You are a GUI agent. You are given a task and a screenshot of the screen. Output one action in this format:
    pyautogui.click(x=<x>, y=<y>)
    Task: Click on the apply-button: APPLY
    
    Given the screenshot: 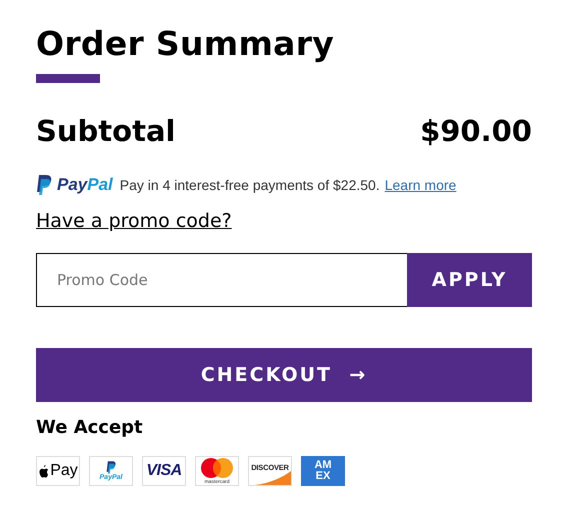 What is the action you would take?
    pyautogui.click(x=469, y=280)
    